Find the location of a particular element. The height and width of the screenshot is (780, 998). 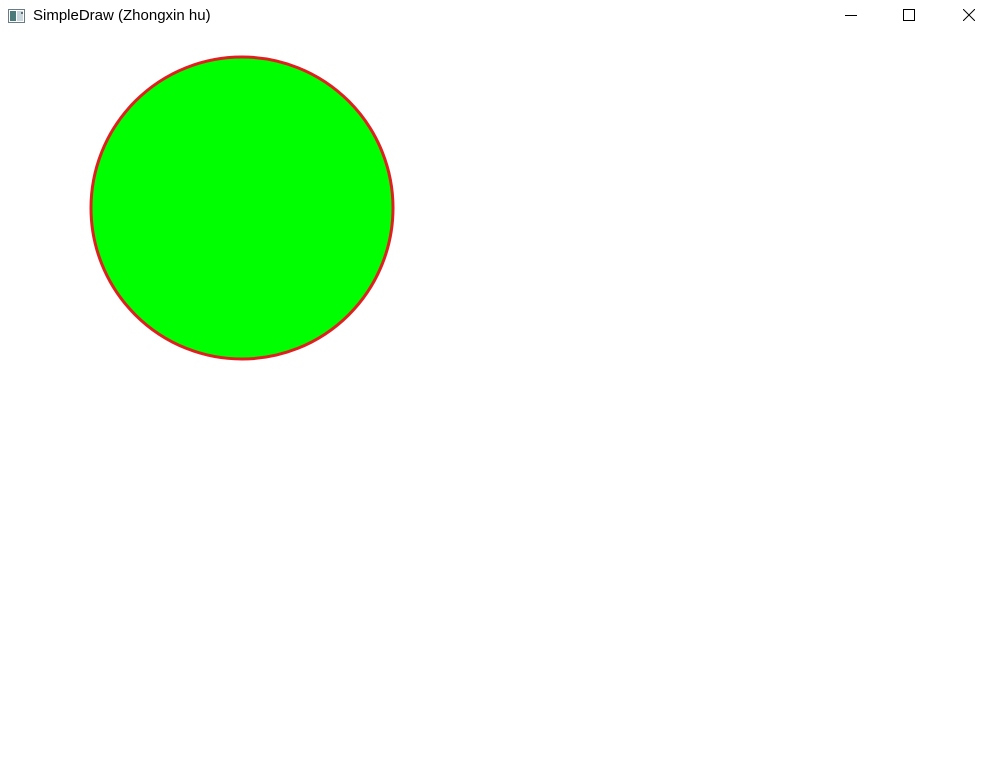

maximize-icon is located at coordinates (909, 17).